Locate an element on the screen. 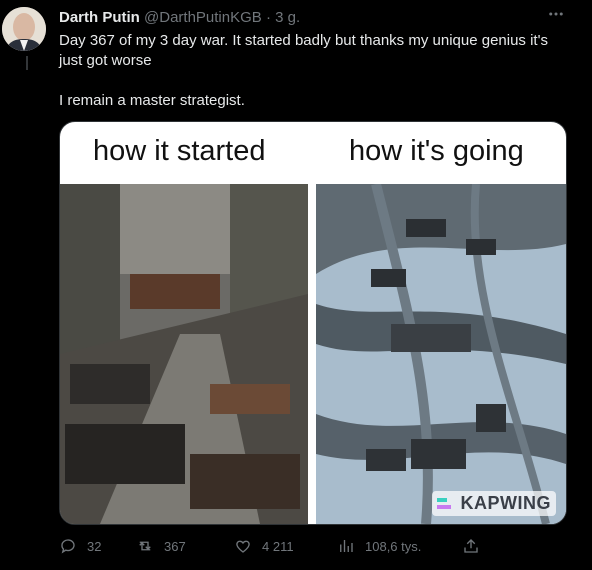  views-count: 108,6 tys. is located at coordinates (393, 546).